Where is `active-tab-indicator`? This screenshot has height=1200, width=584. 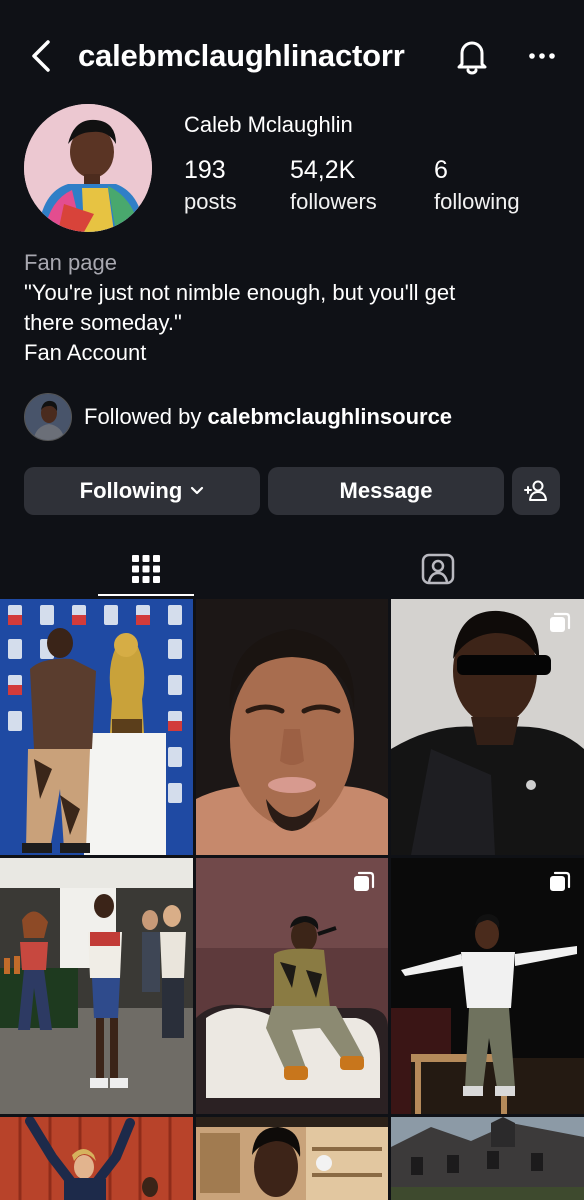 active-tab-indicator is located at coordinates (146, 595).